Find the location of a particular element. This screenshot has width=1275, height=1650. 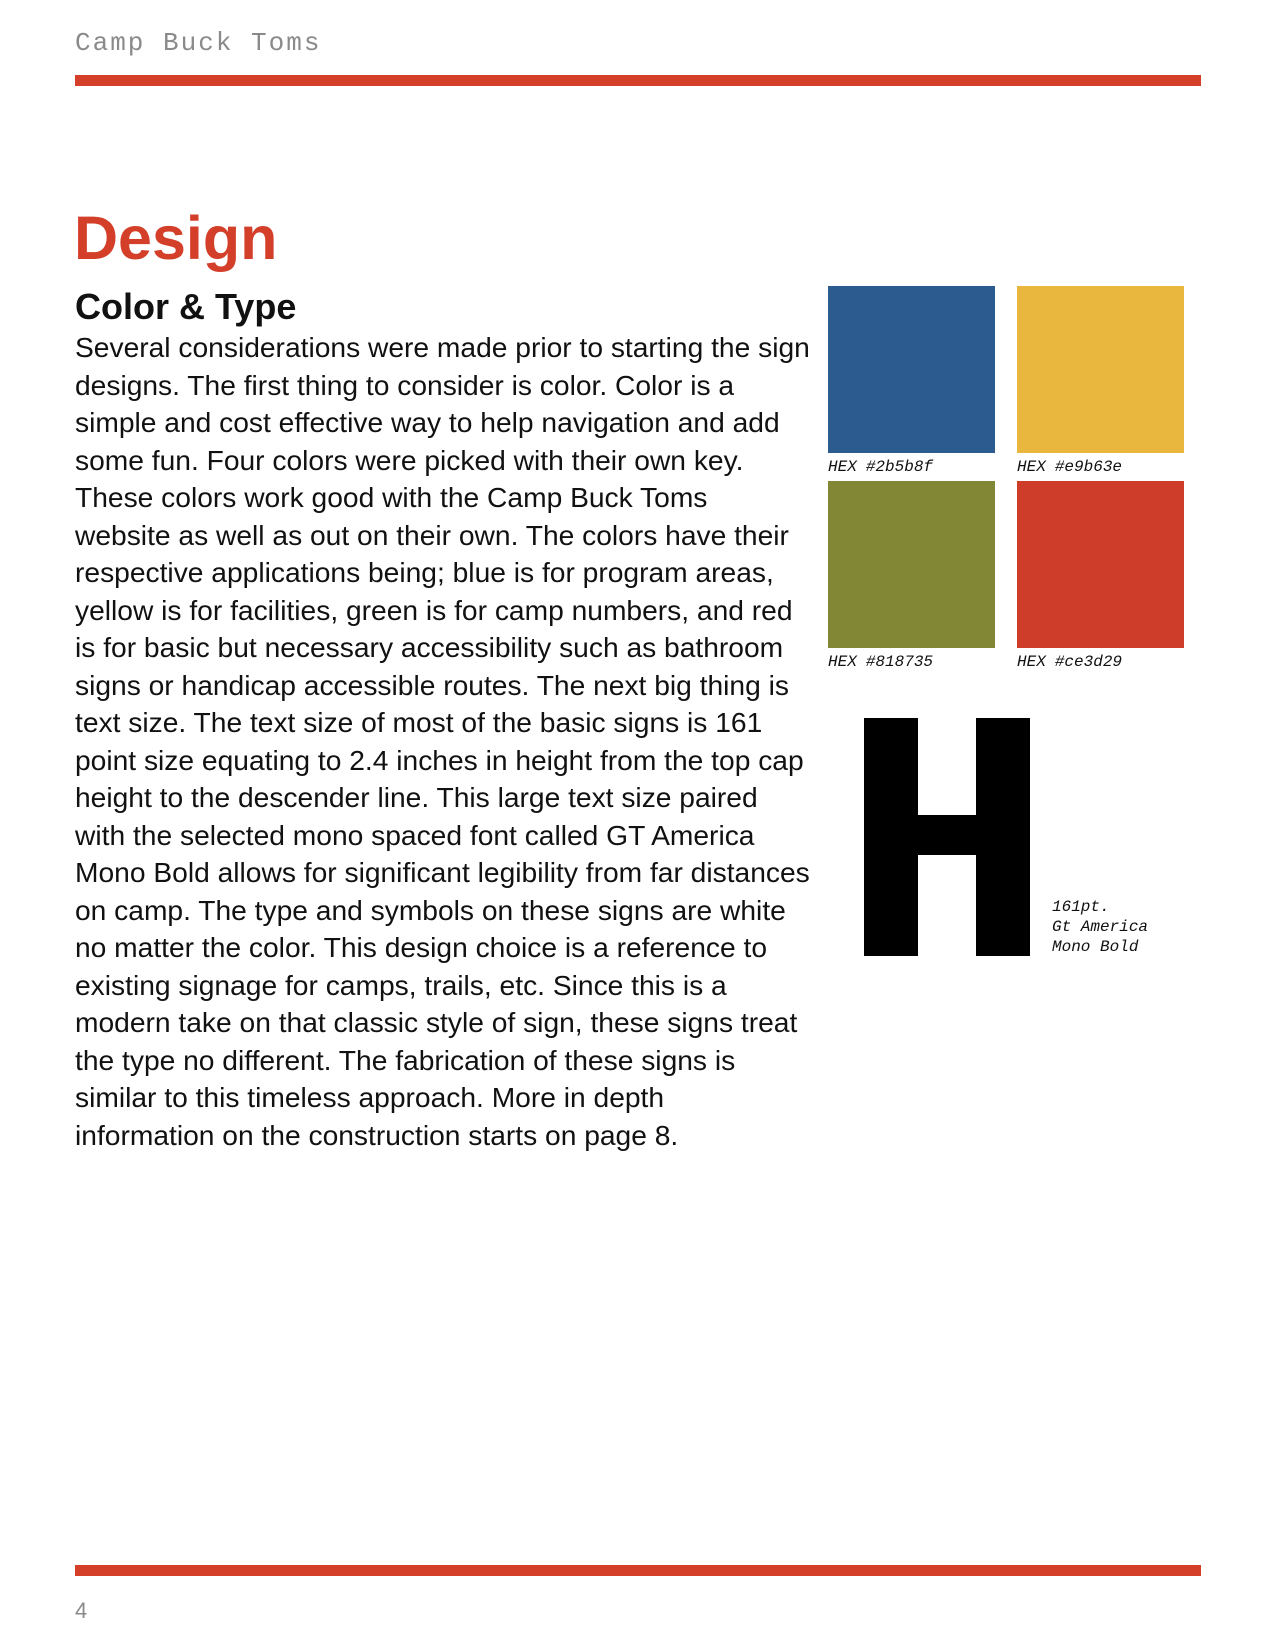

swatch-yellow: HEX #e9b63e is located at coordinates (1100, 381).